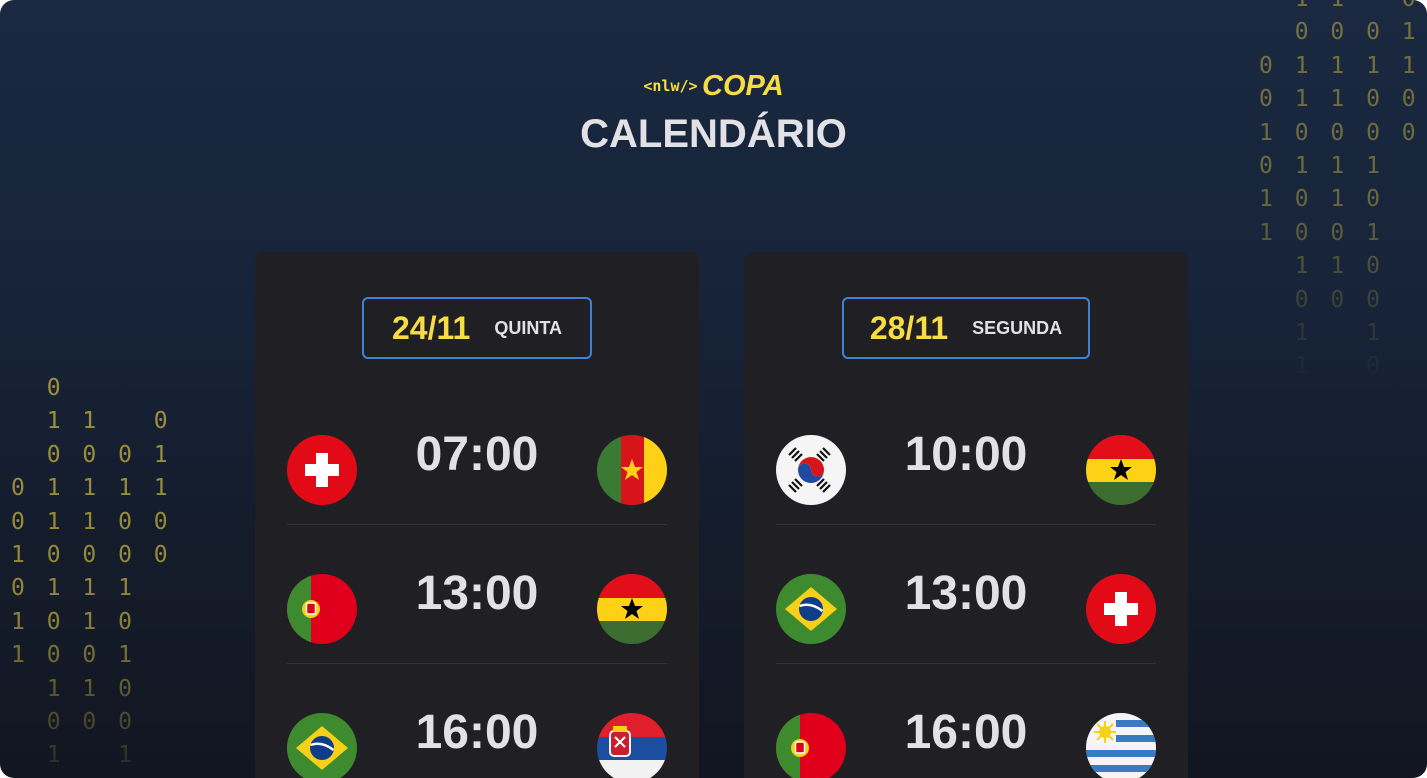 The image size is (1427, 778). Describe the element at coordinates (431, 327) in the screenshot. I see `date-number: 24/11` at that location.